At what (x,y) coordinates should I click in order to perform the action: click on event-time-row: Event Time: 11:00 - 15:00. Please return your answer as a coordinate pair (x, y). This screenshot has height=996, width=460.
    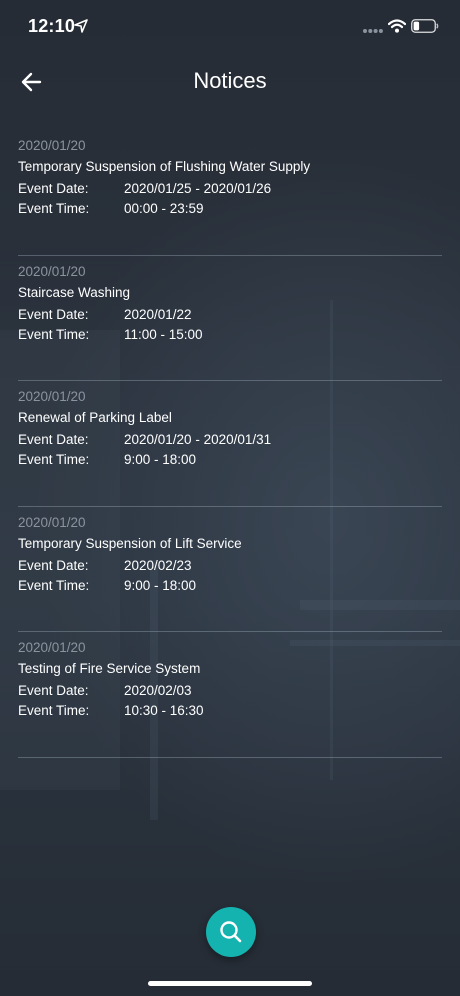
    Looking at the image, I should click on (230, 335).